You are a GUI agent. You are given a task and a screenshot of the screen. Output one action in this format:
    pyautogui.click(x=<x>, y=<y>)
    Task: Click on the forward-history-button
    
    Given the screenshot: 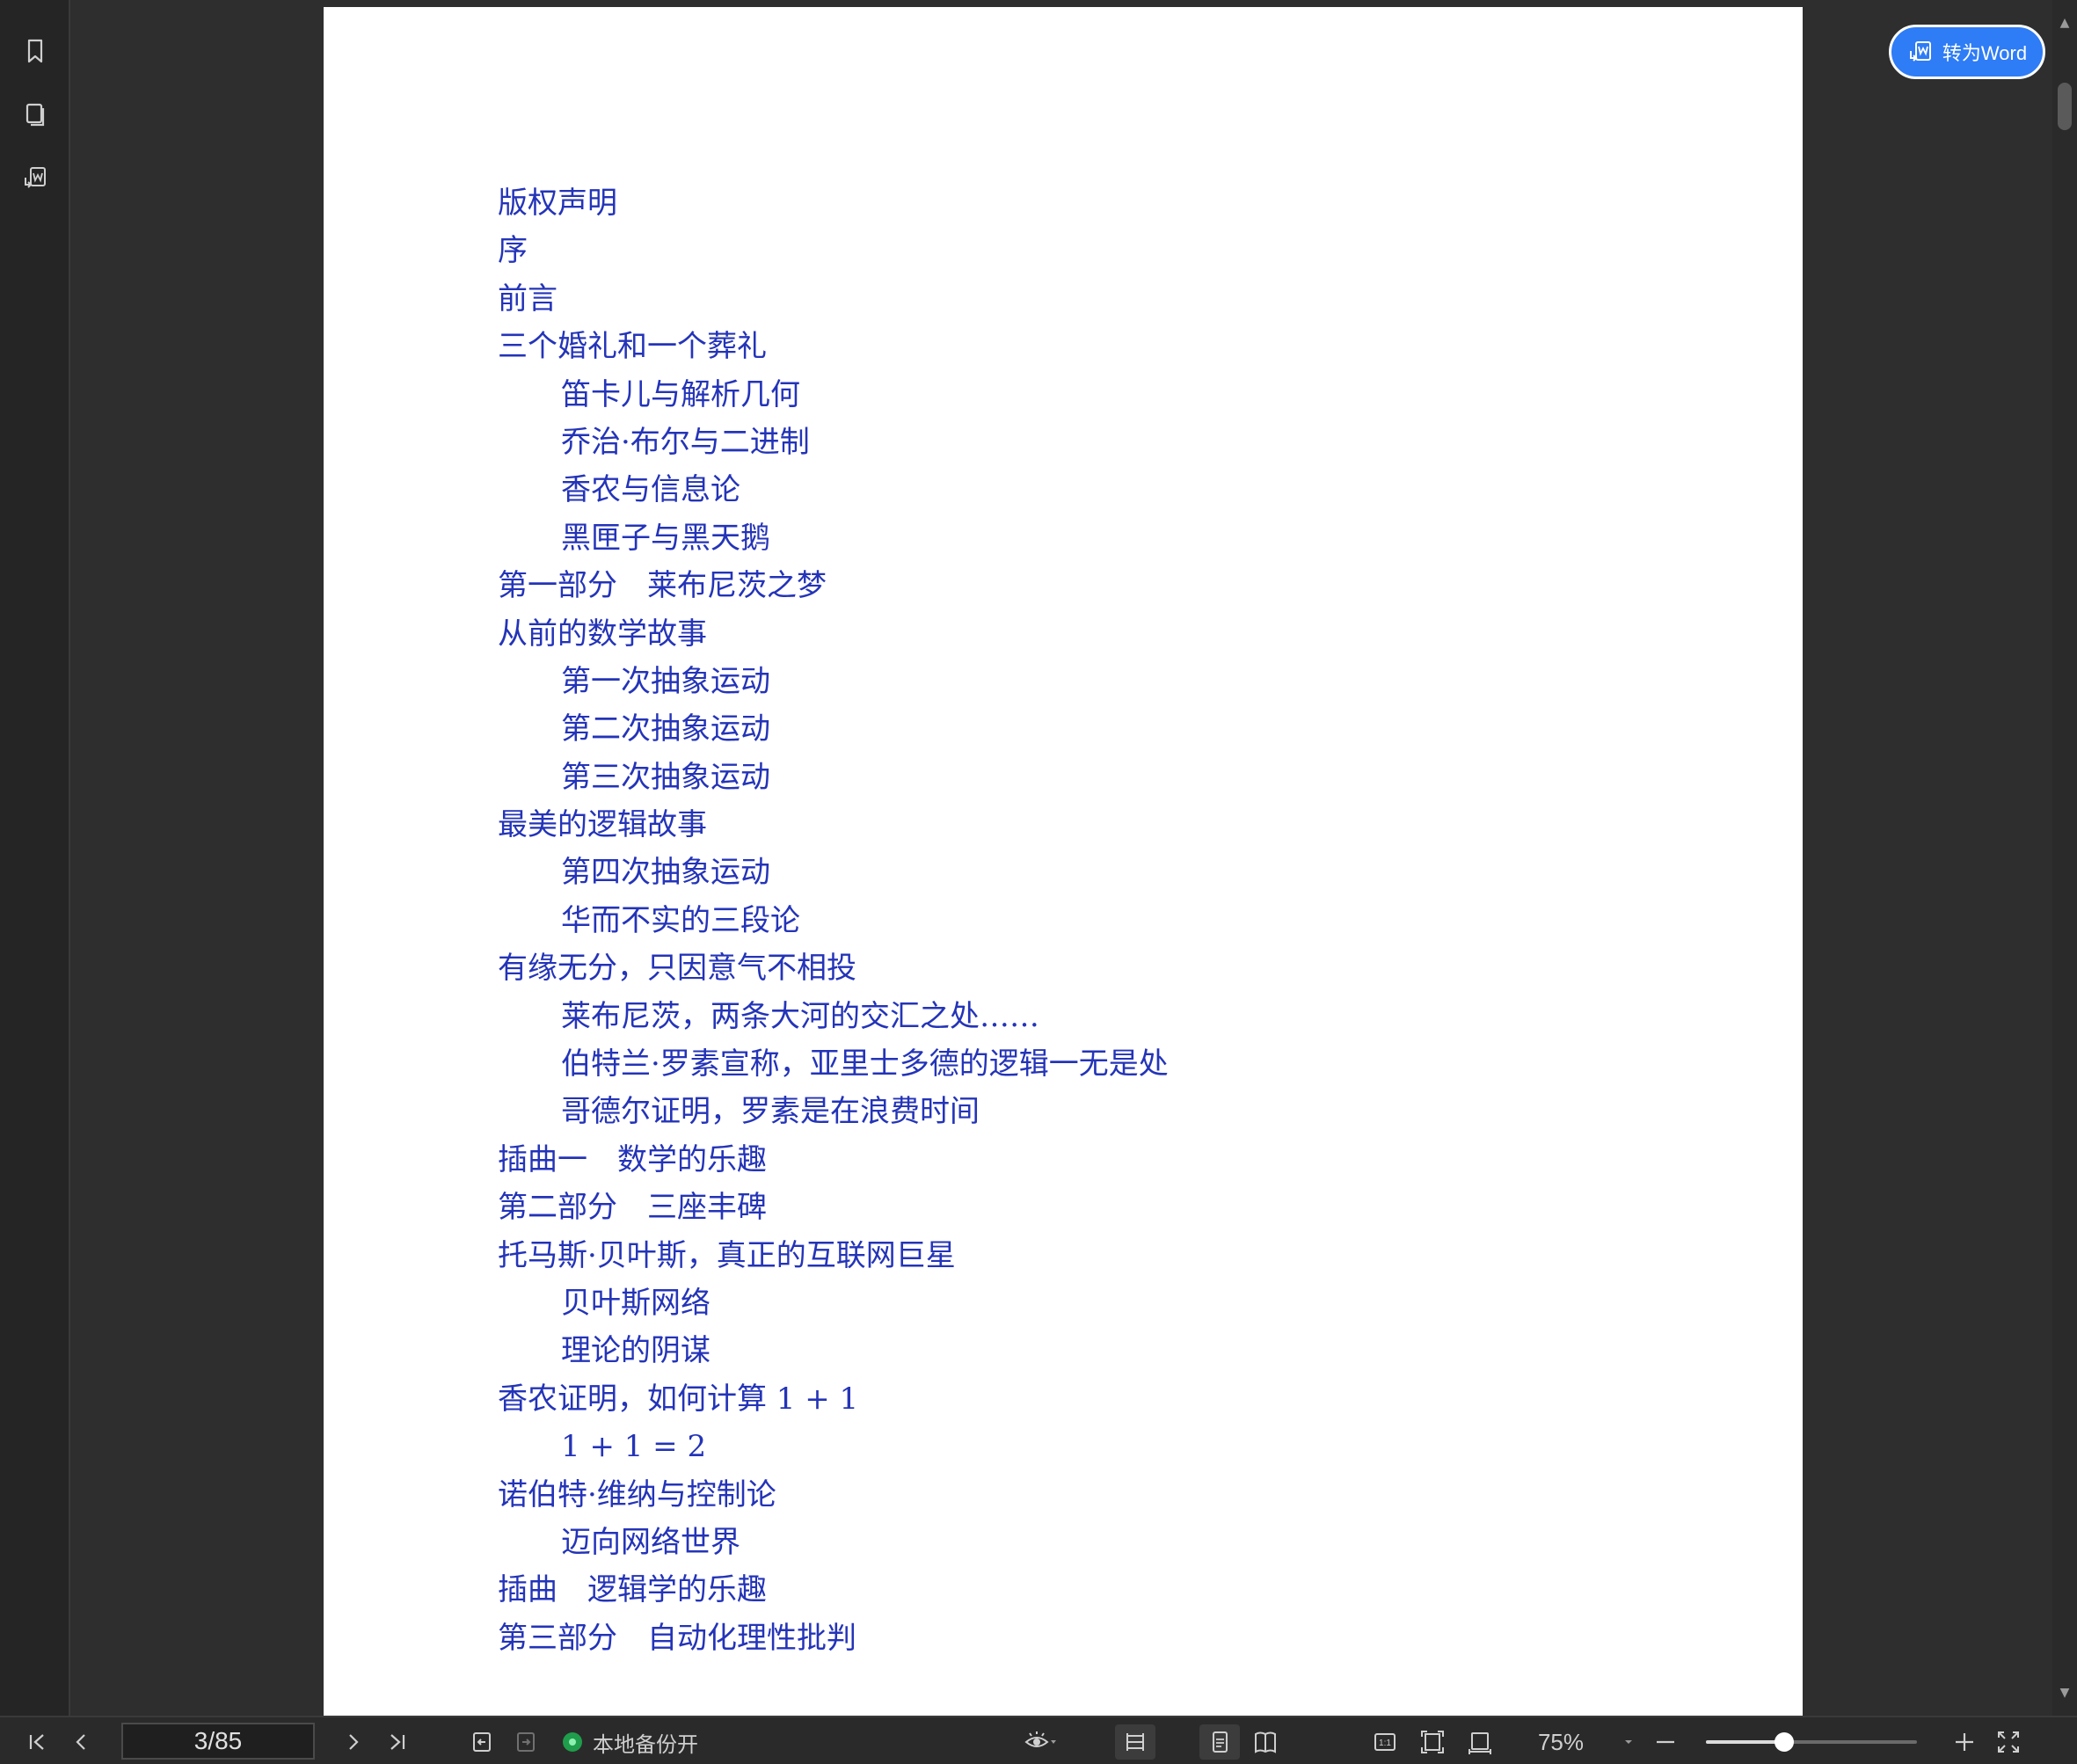 What is the action you would take?
    pyautogui.click(x=525, y=1742)
    